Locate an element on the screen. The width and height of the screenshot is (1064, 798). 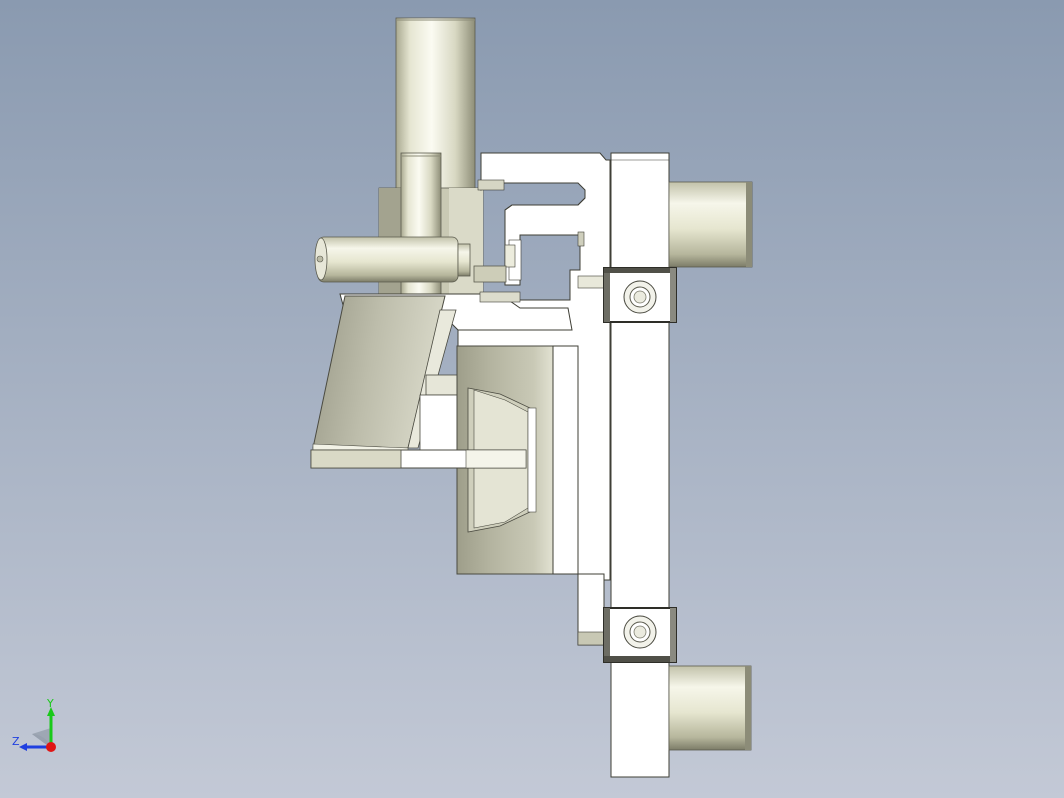
triad-axes-icon is located at coordinates (37, 729).